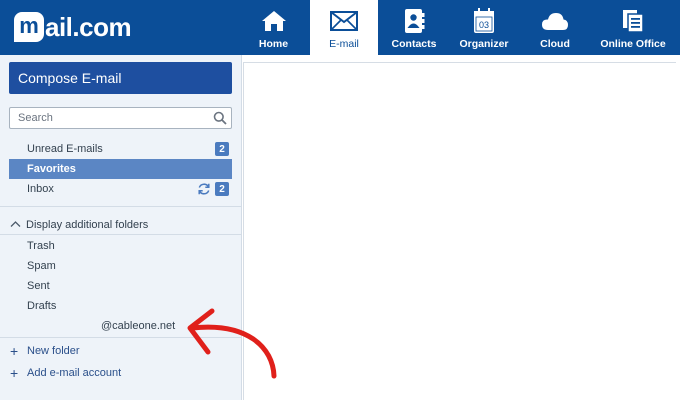 The image size is (680, 400). Describe the element at coordinates (120, 149) in the screenshot. I see `sidebar-item-unread: Unread E-mails 2` at that location.